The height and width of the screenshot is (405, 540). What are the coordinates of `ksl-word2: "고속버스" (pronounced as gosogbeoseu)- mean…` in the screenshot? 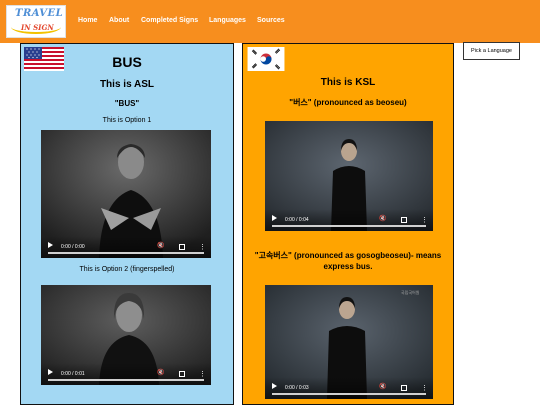 It's located at (348, 261).